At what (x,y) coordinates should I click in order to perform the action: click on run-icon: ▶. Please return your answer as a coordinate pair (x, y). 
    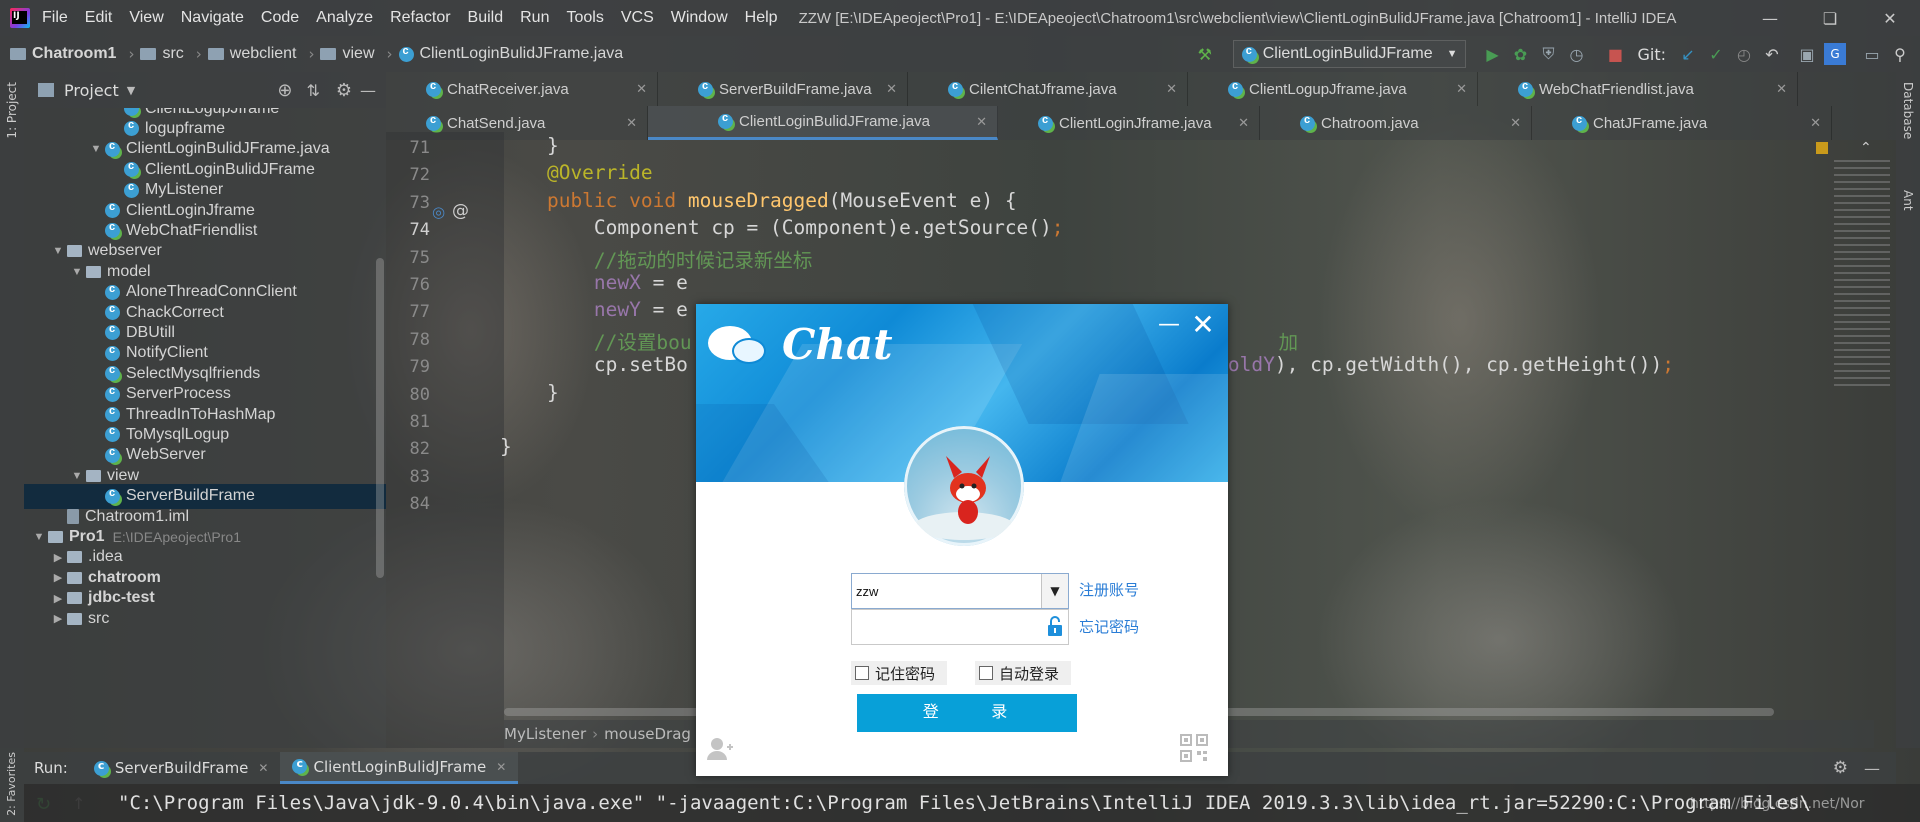
    Looking at the image, I should click on (1492, 54).